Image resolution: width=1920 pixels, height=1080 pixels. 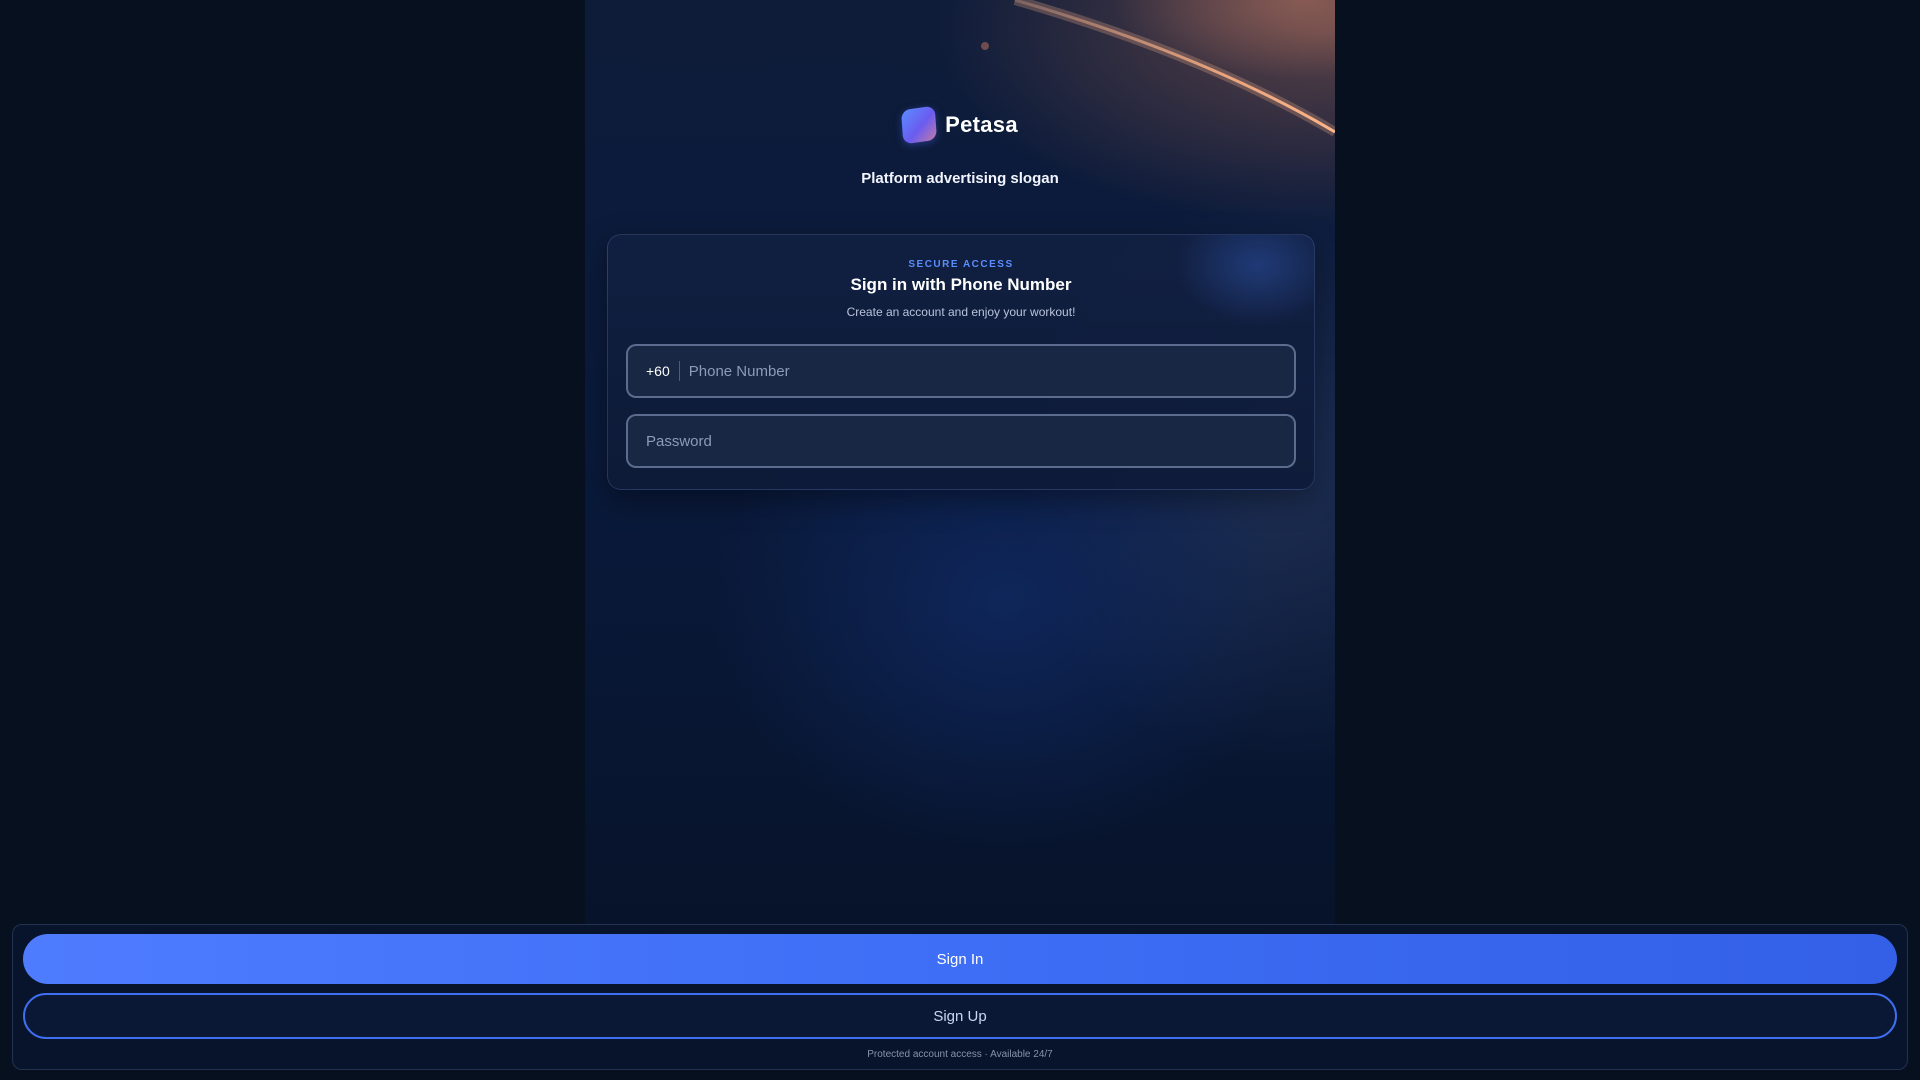 I want to click on phone-field: +60, so click(x=961, y=371).